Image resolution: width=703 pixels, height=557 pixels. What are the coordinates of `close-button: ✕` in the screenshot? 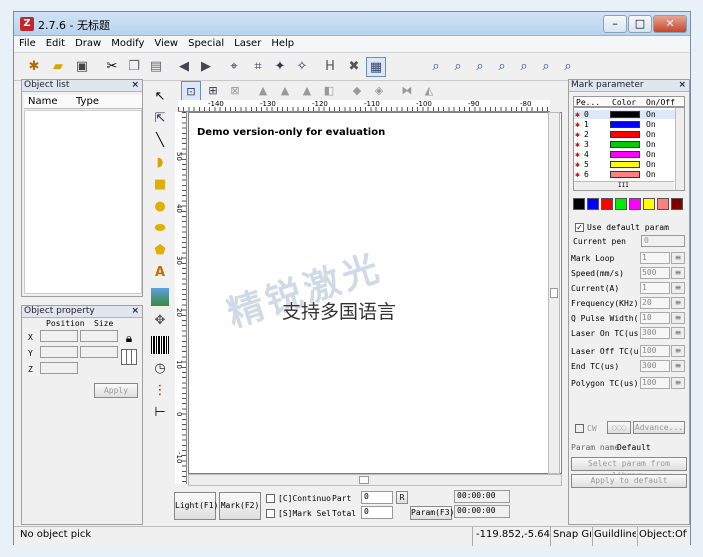 It's located at (670, 24).